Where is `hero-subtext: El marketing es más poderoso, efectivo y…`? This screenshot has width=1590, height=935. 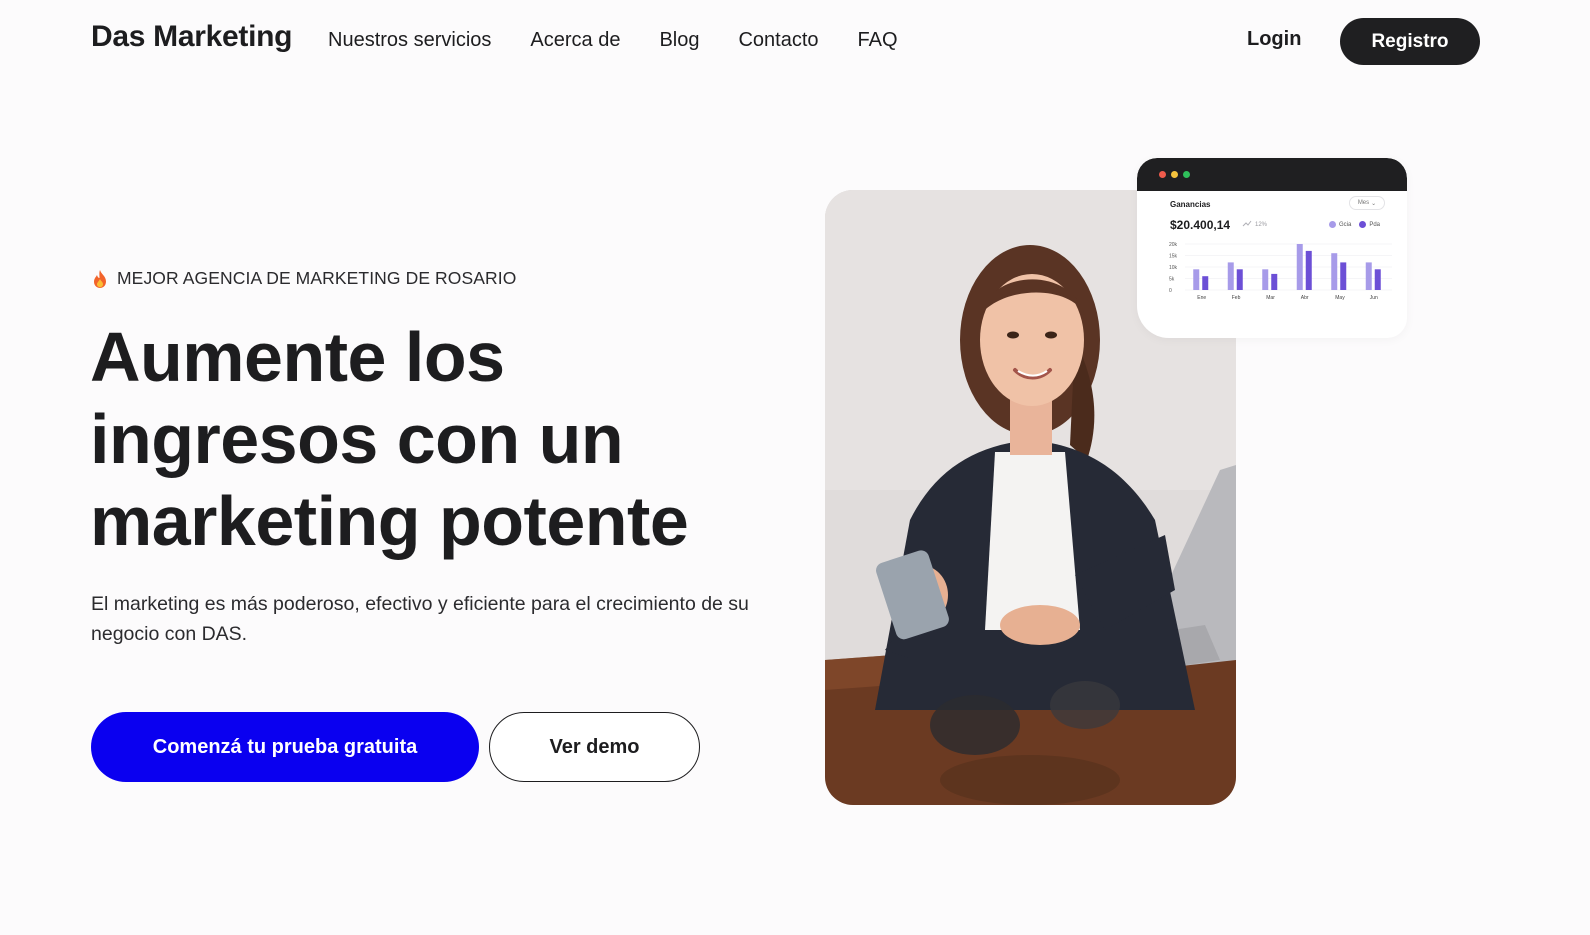
hero-subtext: El marketing es más poderoso, efectivo y… is located at coordinates (420, 619).